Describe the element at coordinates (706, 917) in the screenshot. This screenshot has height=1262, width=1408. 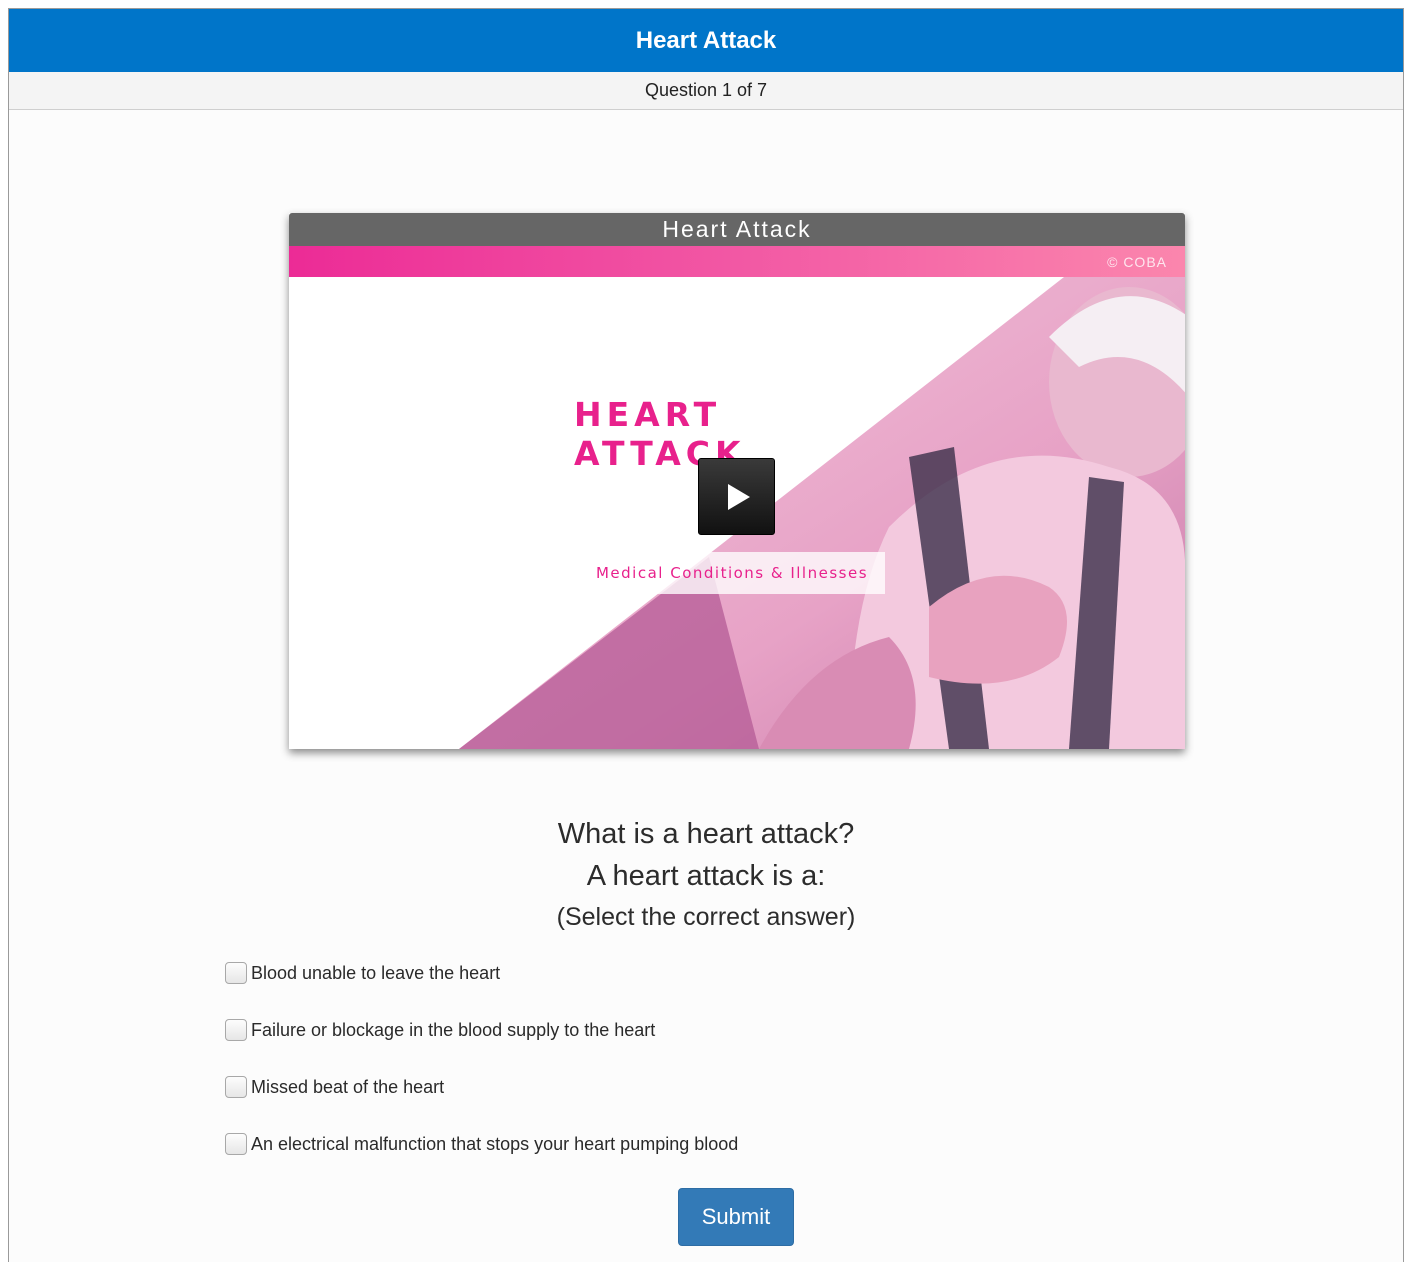
I see `question-instruction: (Select the correct answer)` at that location.